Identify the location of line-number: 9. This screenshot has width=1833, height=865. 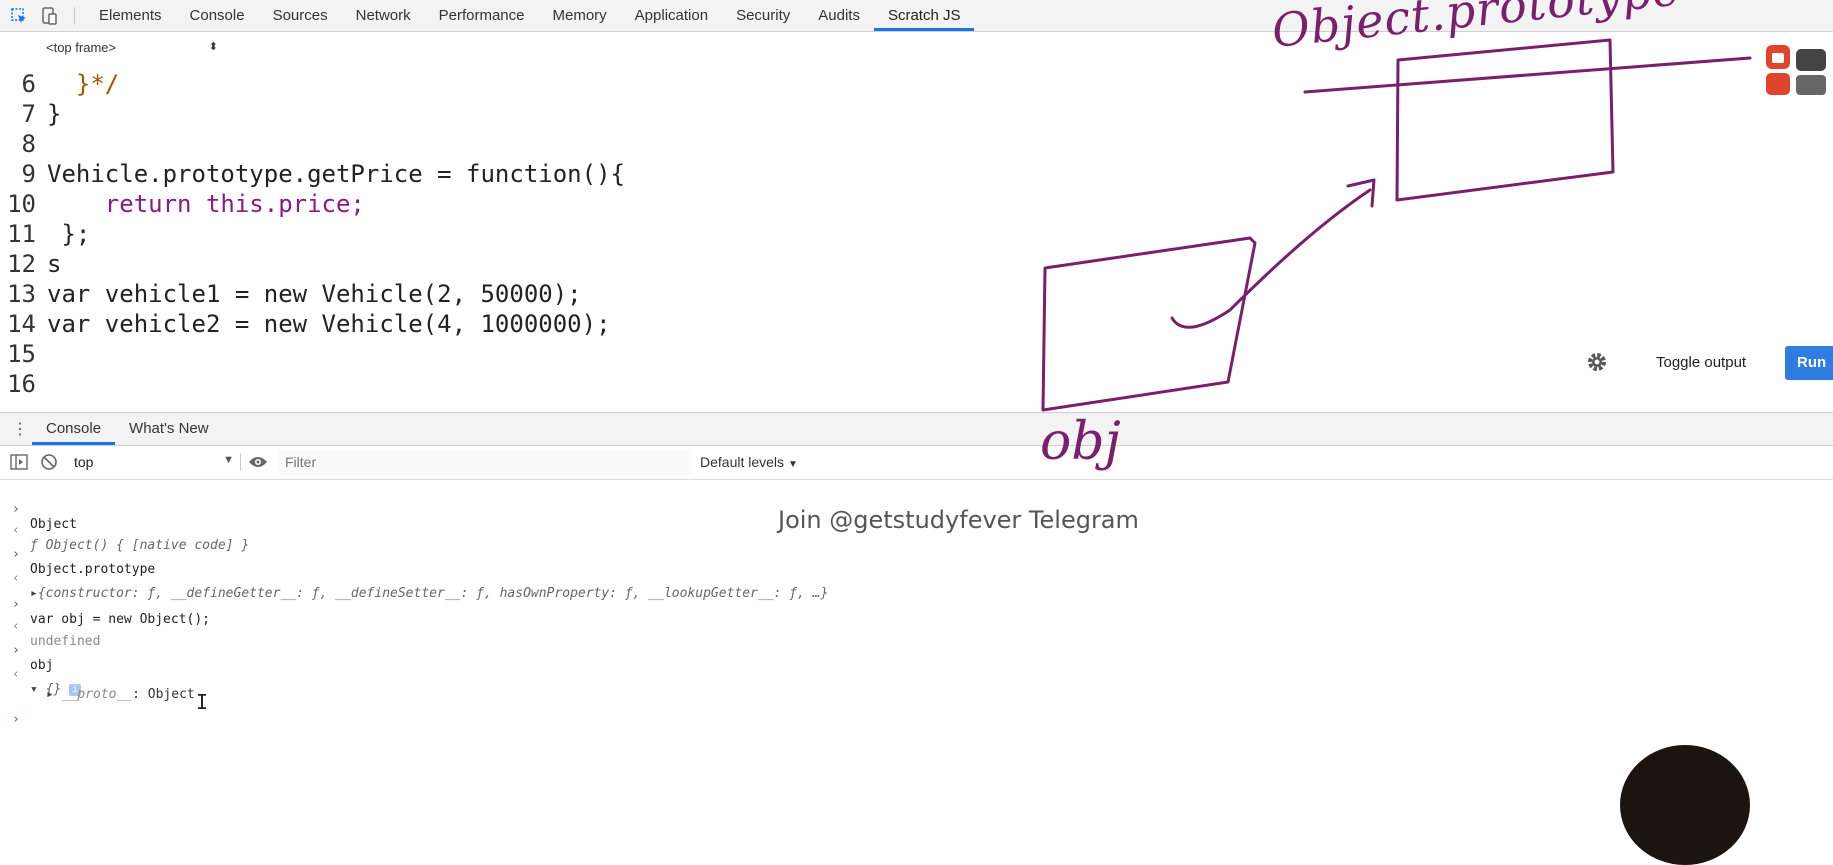
(28, 174).